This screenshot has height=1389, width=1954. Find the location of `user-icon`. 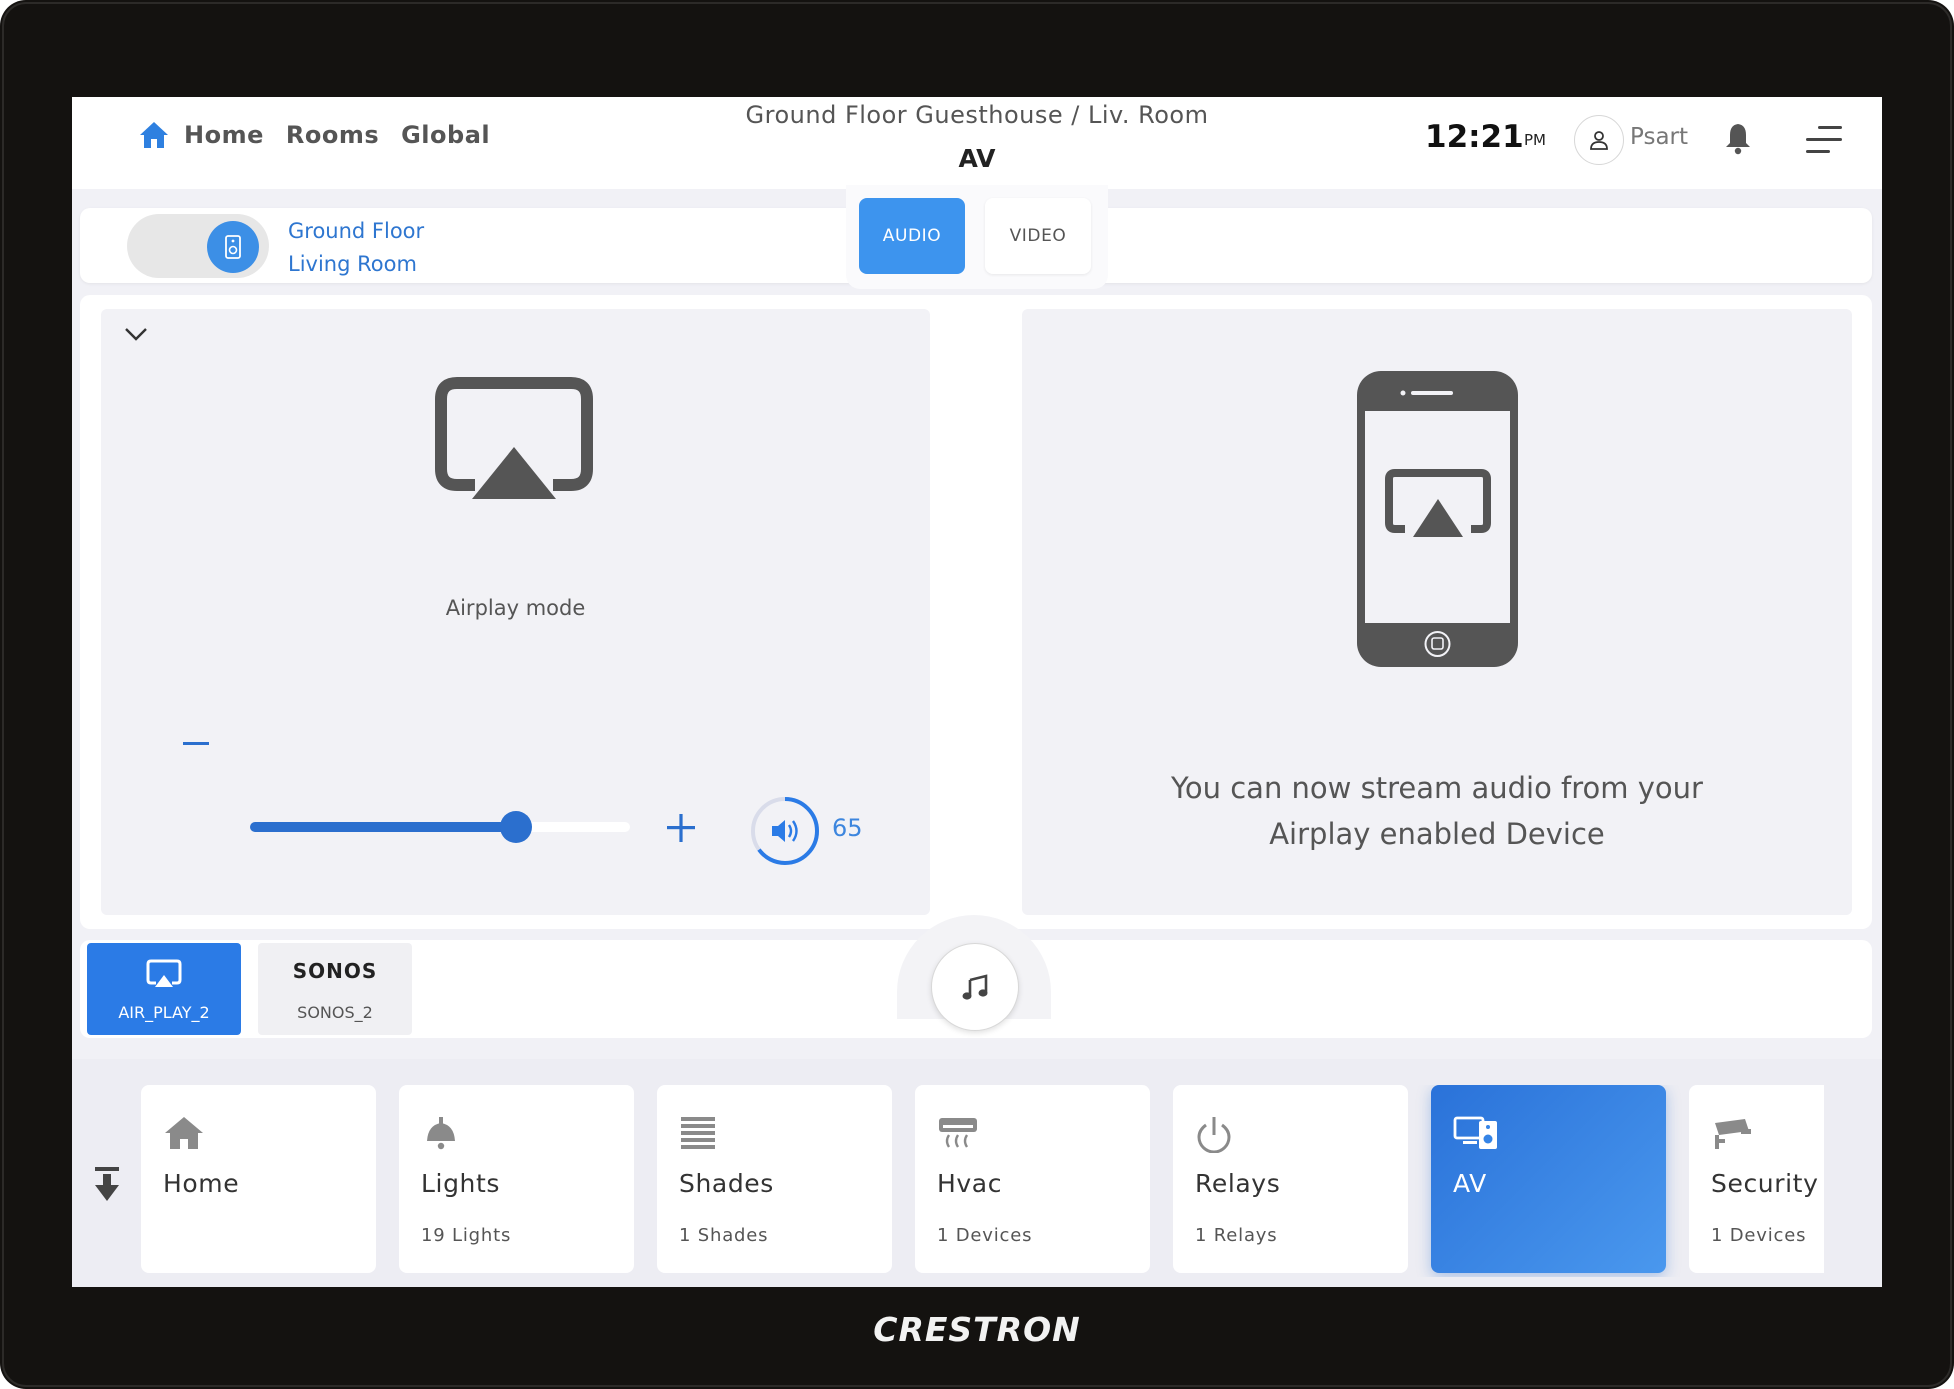

user-icon is located at coordinates (1599, 140).